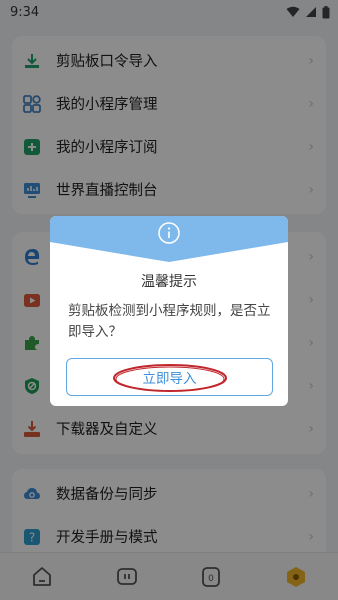  I want to click on import-now-button: 立即导入, so click(169, 377).